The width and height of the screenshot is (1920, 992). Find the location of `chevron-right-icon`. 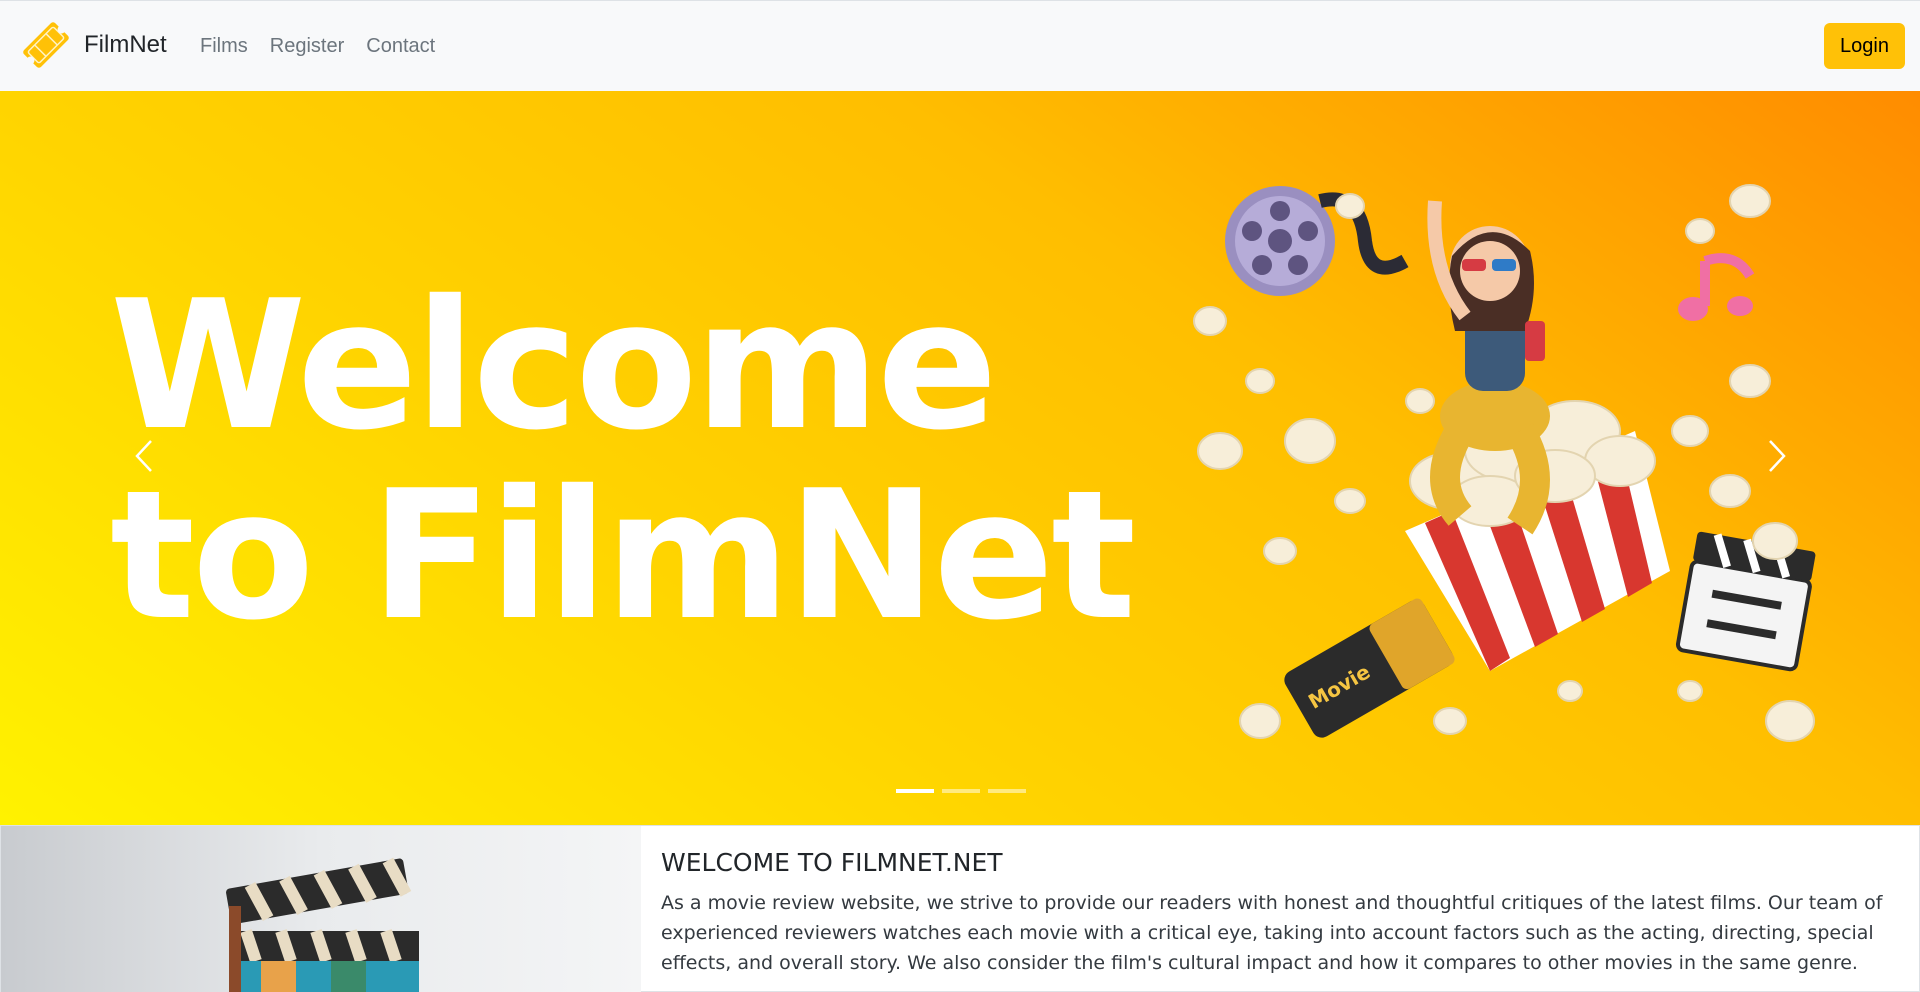

chevron-right-icon is located at coordinates (1777, 456).